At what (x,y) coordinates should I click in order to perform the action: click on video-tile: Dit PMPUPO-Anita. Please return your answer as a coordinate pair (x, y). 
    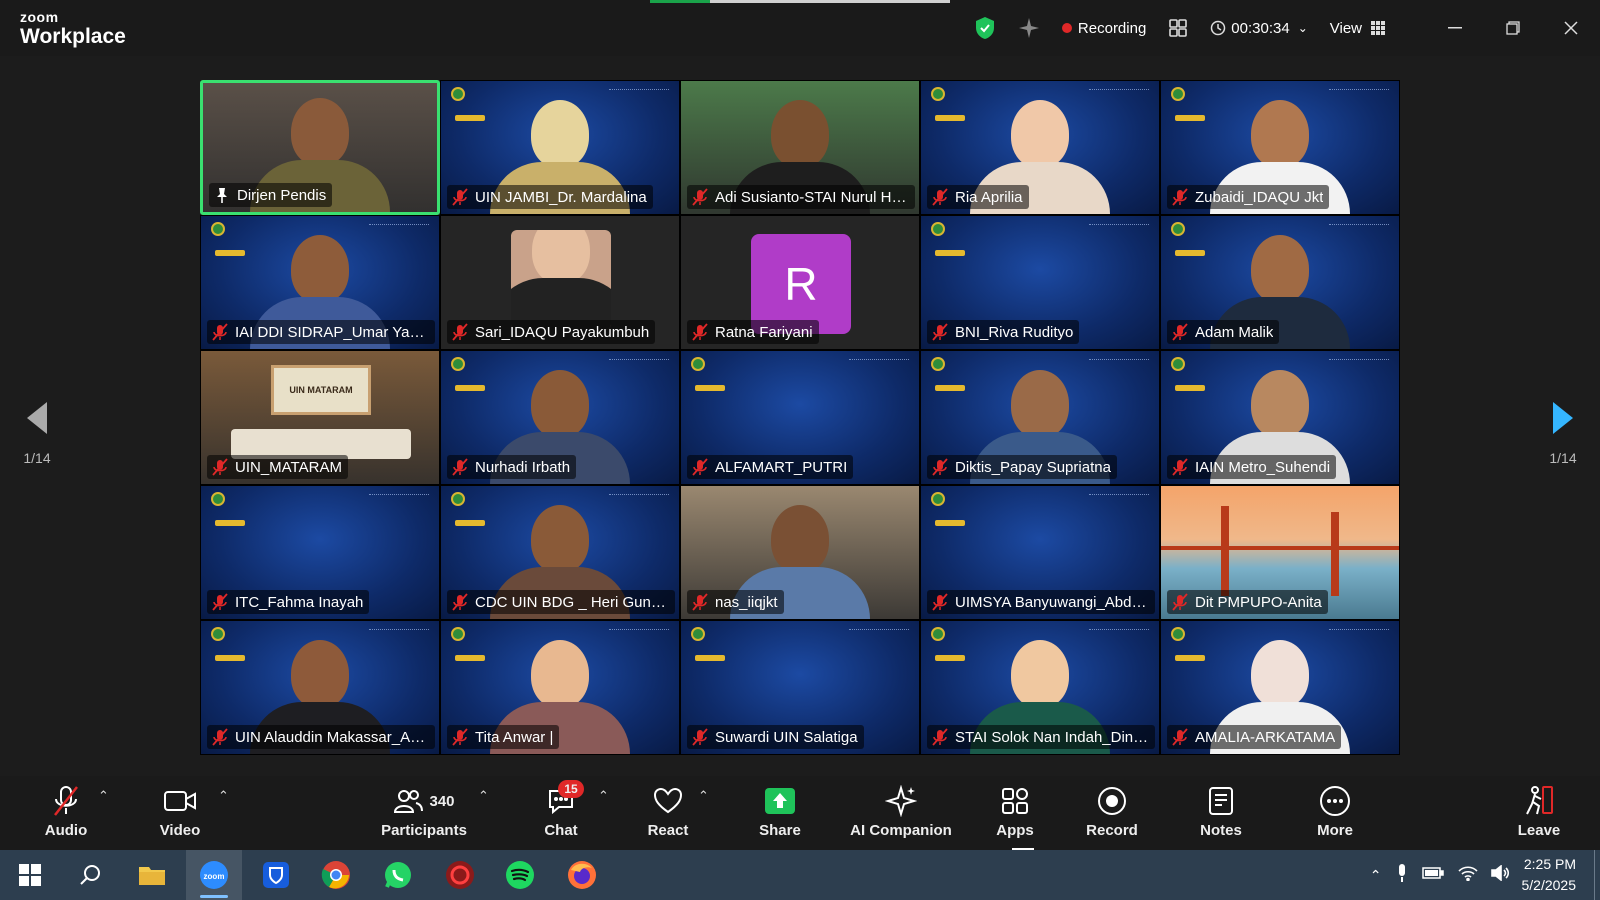
    Looking at the image, I should click on (1280, 552).